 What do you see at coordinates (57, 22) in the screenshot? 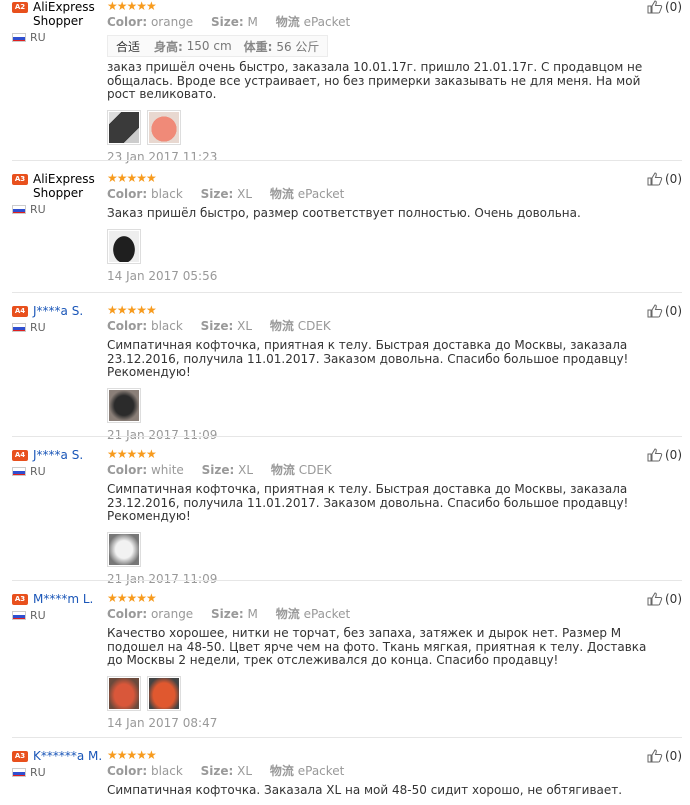
I see `buyer-info: A2 AliExpress Shopper RU` at bounding box center [57, 22].